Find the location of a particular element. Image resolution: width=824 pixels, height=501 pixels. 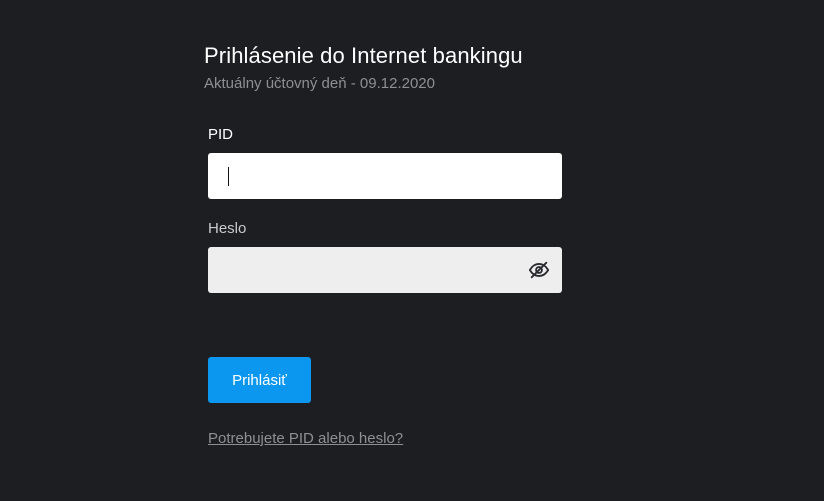

pid-label: PID is located at coordinates (221, 134).